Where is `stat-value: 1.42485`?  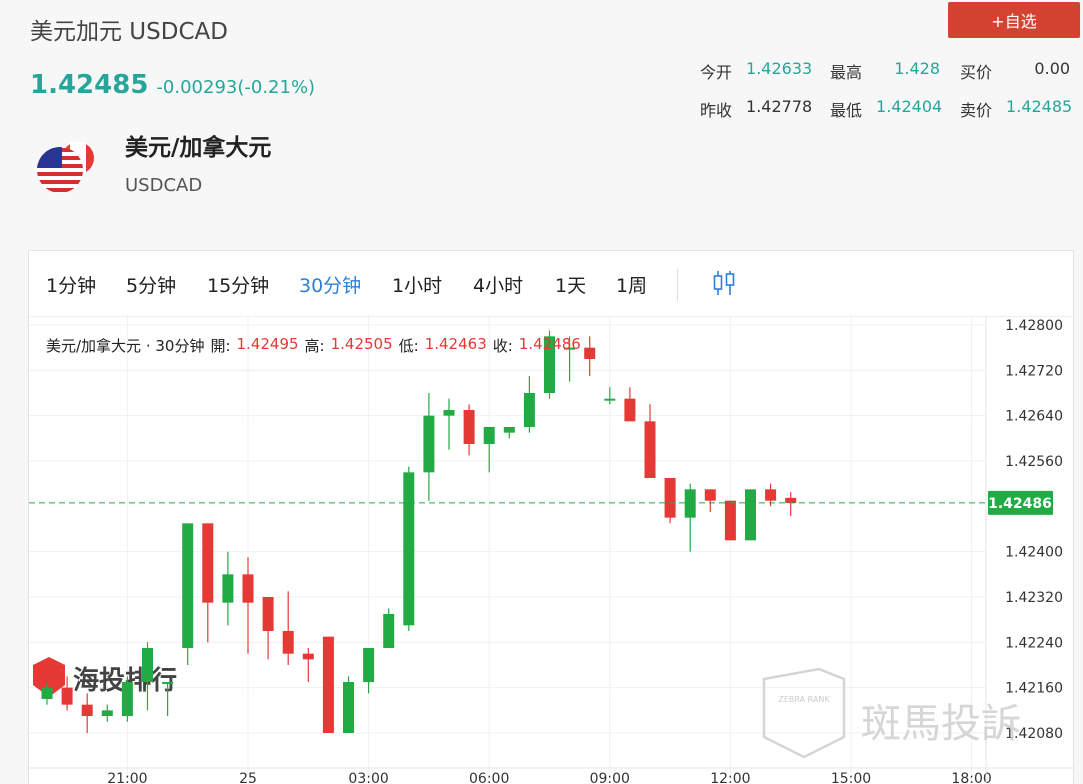
stat-value: 1.42485 is located at coordinates (1039, 106).